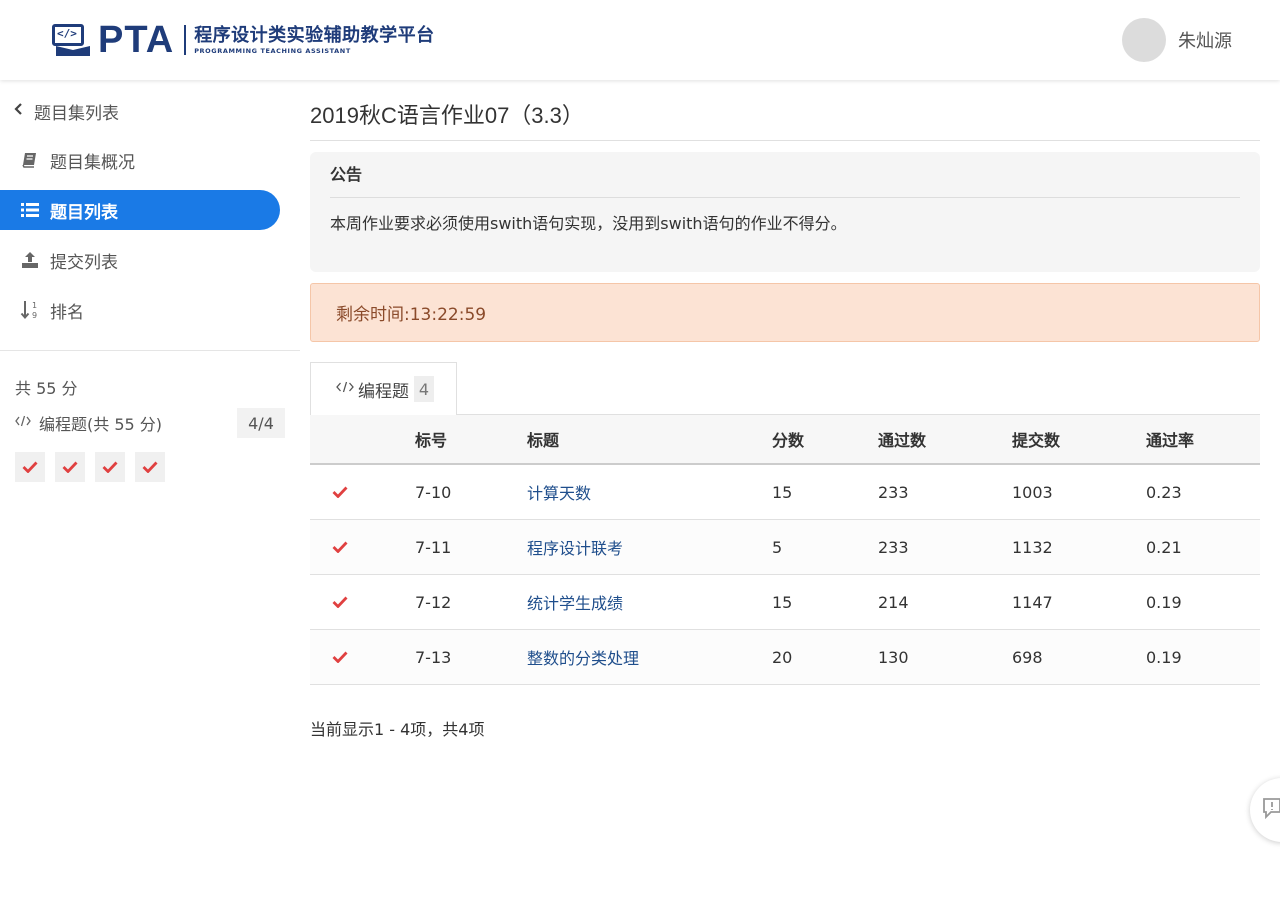 The height and width of the screenshot is (909, 1280). Describe the element at coordinates (1032, 492) in the screenshot. I see `problem-submitted: 1003` at that location.